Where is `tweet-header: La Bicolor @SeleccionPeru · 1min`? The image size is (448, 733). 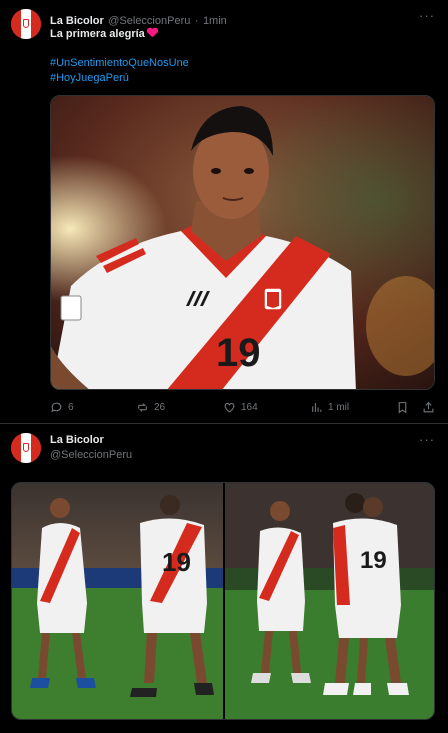 tweet-header: La Bicolor @SeleccionPeru · 1min is located at coordinates (138, 20).